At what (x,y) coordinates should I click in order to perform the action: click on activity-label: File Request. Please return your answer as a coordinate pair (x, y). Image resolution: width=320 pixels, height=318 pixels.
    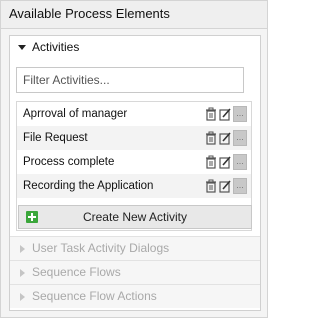
    Looking at the image, I should click on (55, 138).